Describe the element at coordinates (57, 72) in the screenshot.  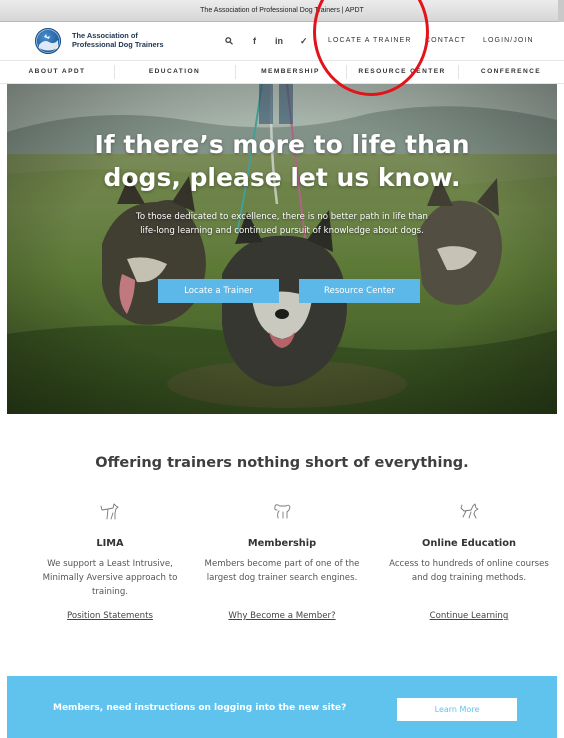
I see `nav-item-about: ABOUT APDT` at that location.